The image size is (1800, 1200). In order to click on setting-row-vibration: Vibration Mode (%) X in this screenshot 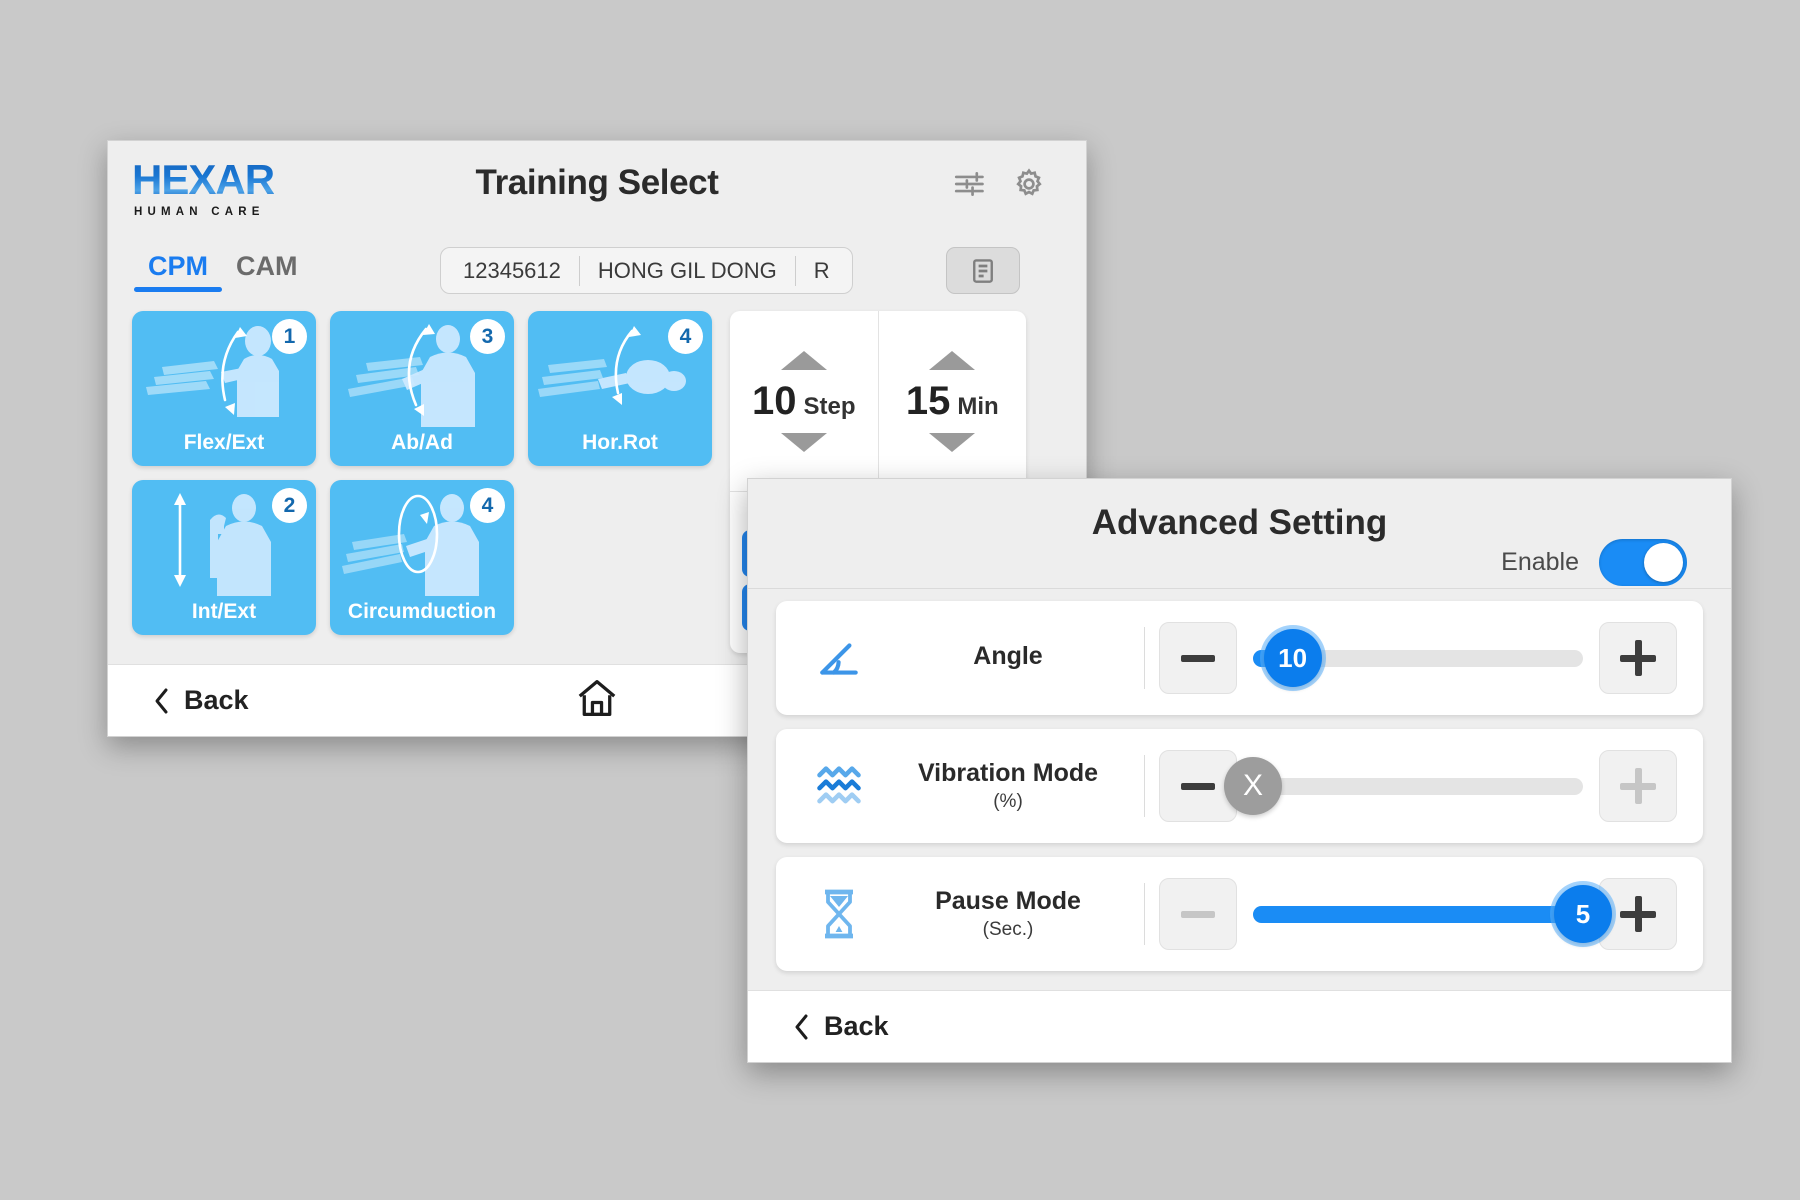, I will do `click(1239, 786)`.